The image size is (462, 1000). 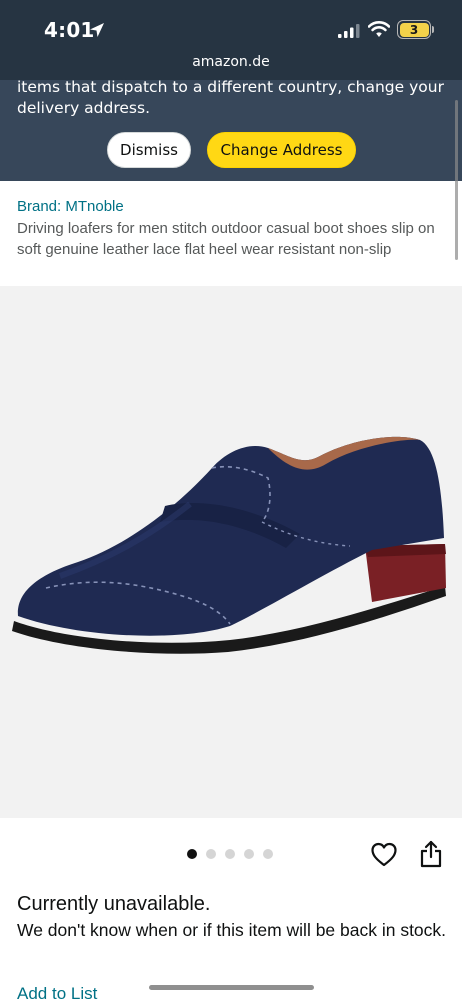 What do you see at coordinates (231, 40) in the screenshot?
I see `top-chrome: 4:01 3 amazon.de` at bounding box center [231, 40].